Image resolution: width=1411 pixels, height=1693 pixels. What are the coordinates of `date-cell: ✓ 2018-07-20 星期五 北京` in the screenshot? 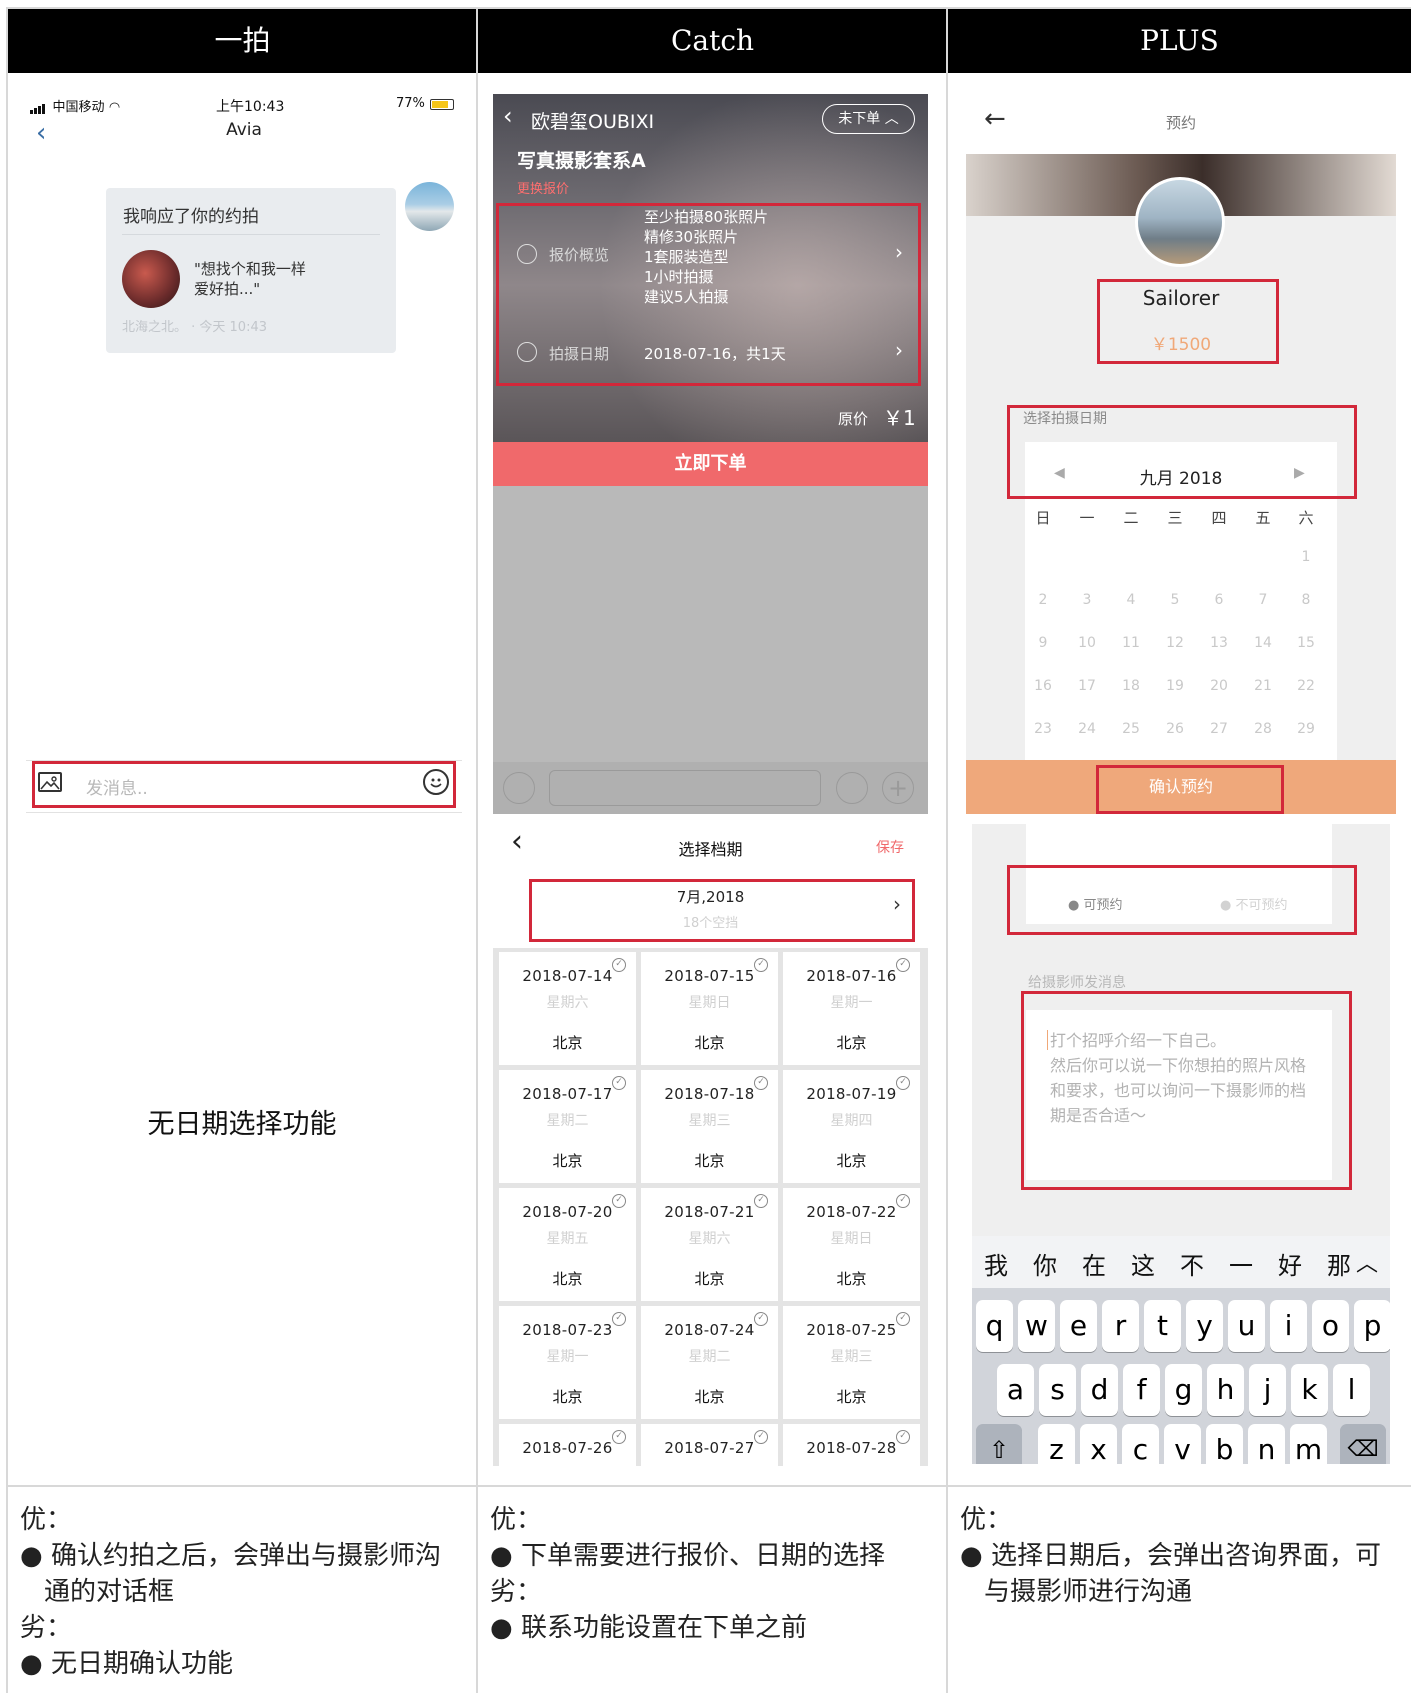 It's located at (567, 1244).